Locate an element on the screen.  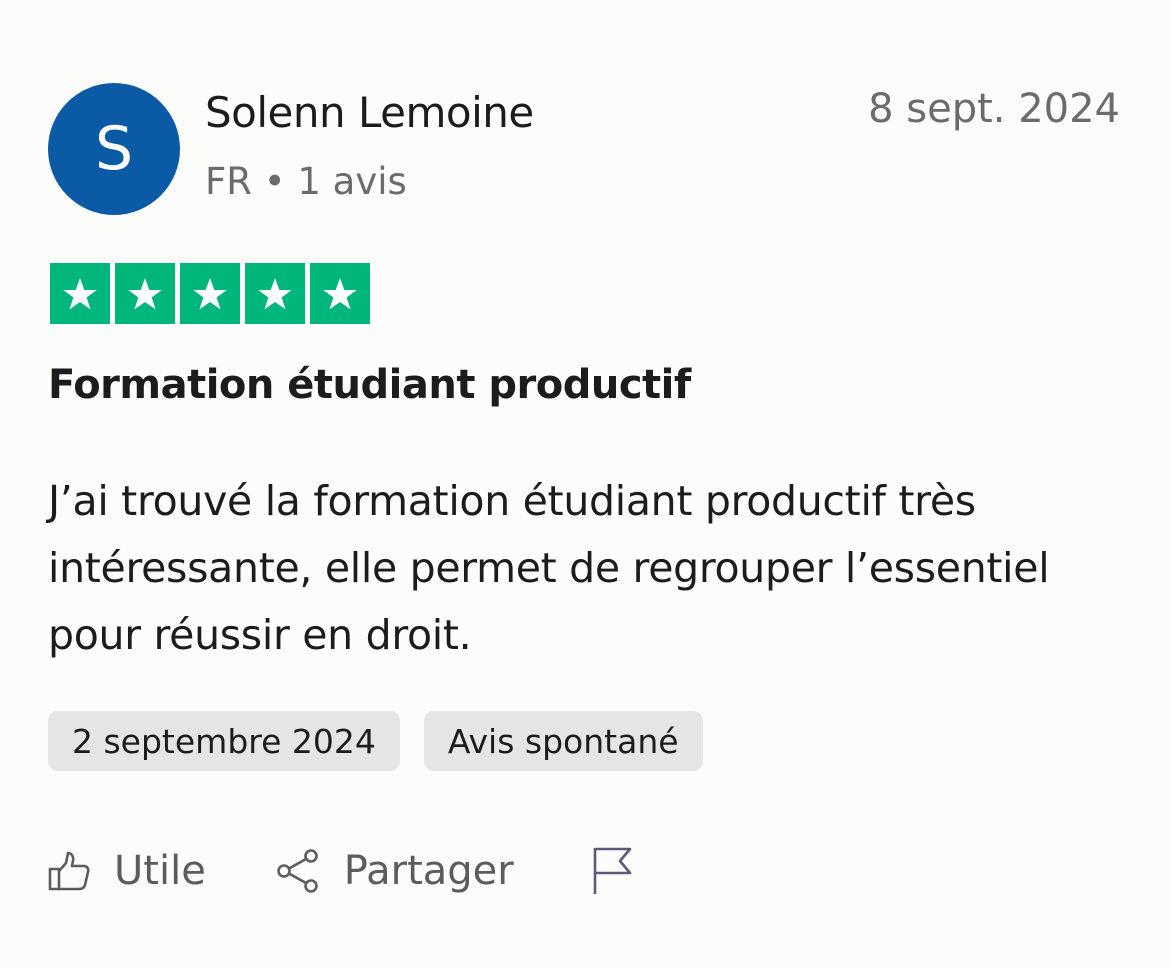
review-actions: Utile Partager is located at coordinates (341, 871).